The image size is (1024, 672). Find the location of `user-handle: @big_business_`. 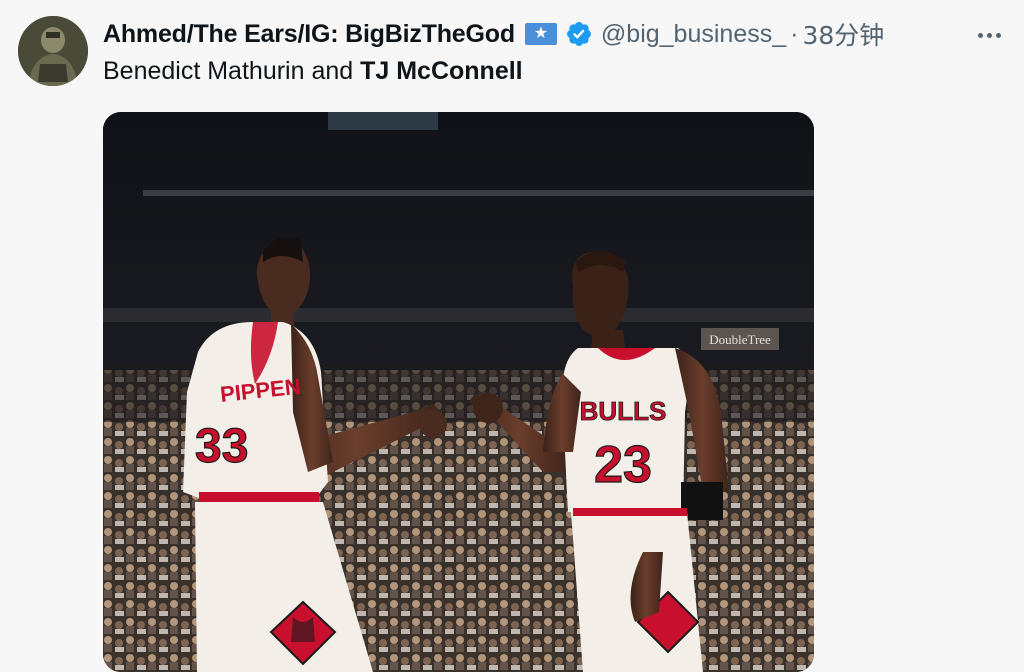

user-handle: @big_business_ is located at coordinates (693, 34).